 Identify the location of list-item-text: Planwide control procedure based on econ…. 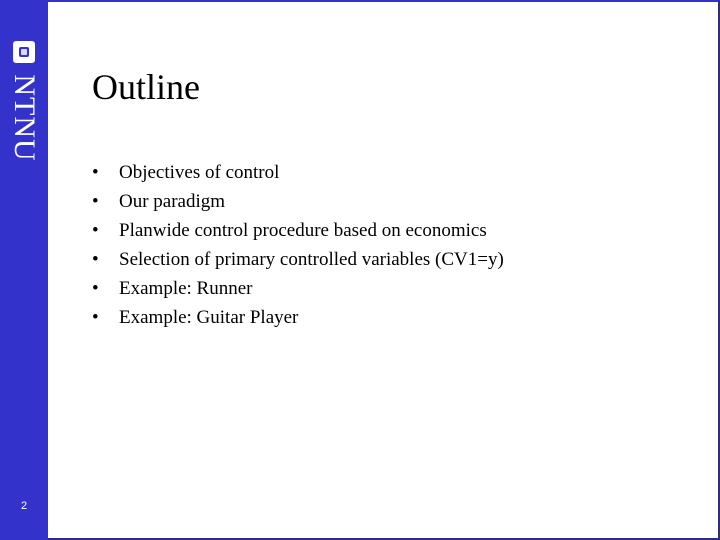
(303, 230).